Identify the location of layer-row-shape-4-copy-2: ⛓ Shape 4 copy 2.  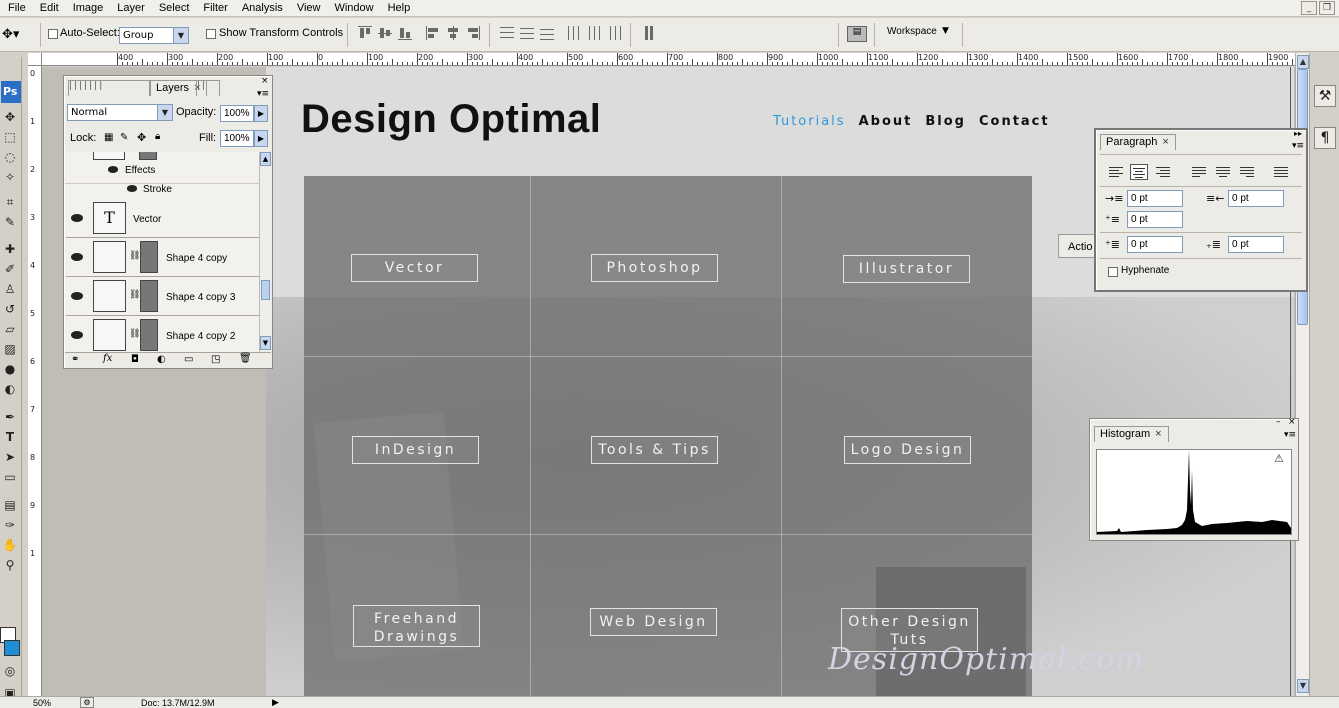
(162, 334).